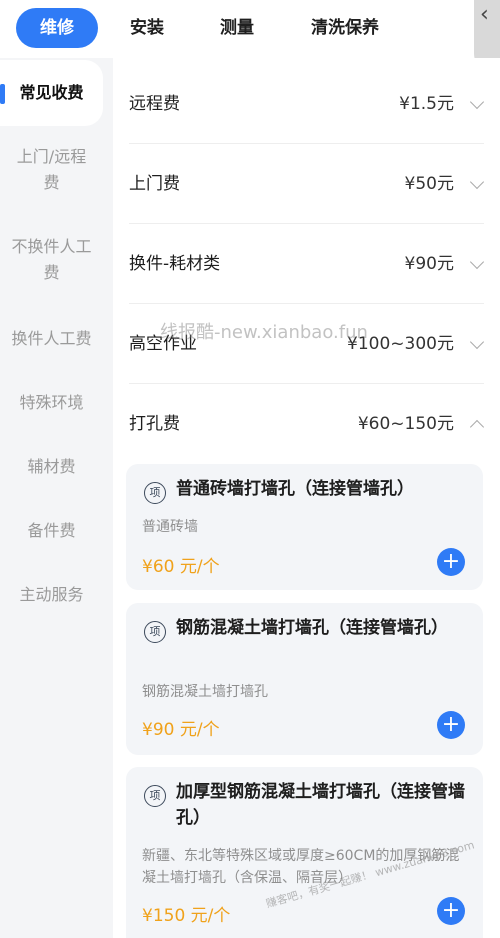 This screenshot has height=938, width=500. I want to click on sidebar-item-auxiliary-material: 辅材费, so click(51, 467).